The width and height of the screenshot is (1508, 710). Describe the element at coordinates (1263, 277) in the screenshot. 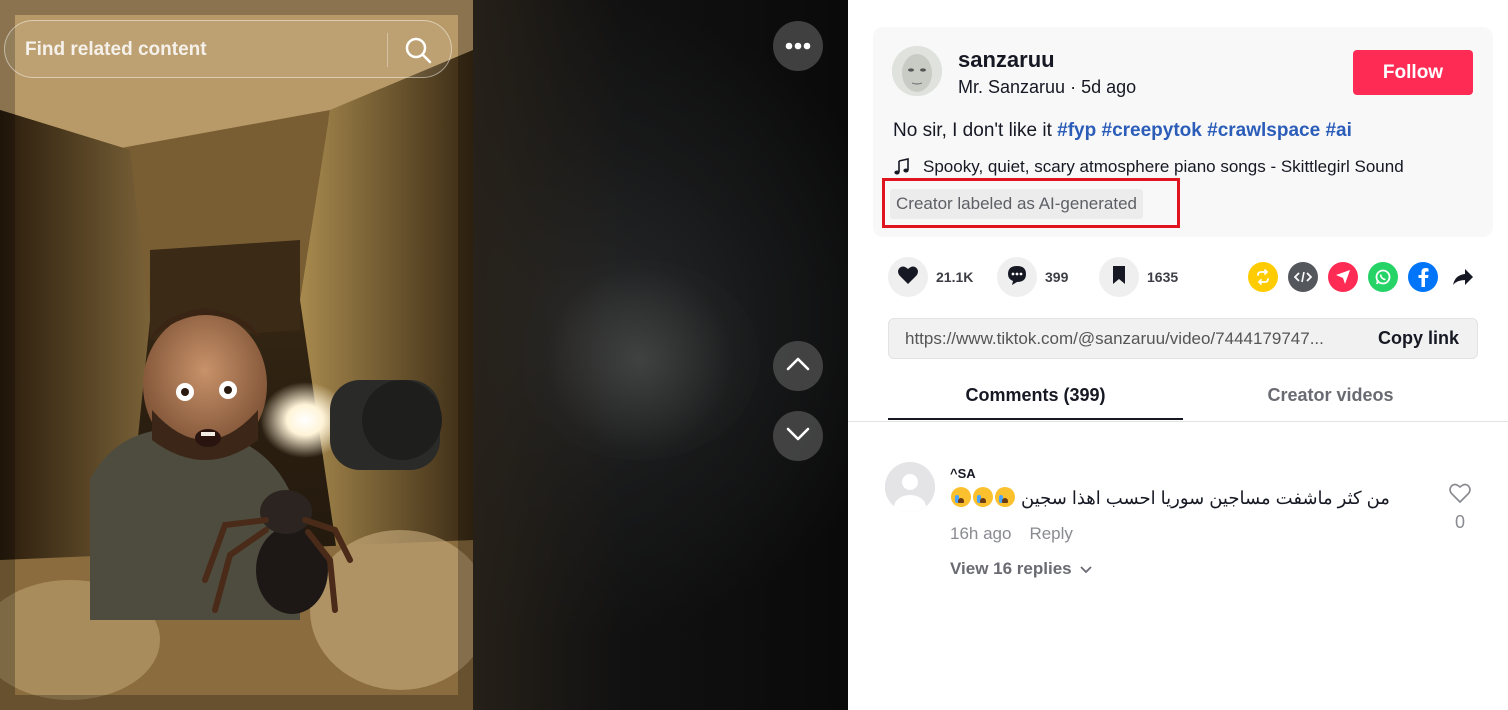

I see `repost-icon` at that location.